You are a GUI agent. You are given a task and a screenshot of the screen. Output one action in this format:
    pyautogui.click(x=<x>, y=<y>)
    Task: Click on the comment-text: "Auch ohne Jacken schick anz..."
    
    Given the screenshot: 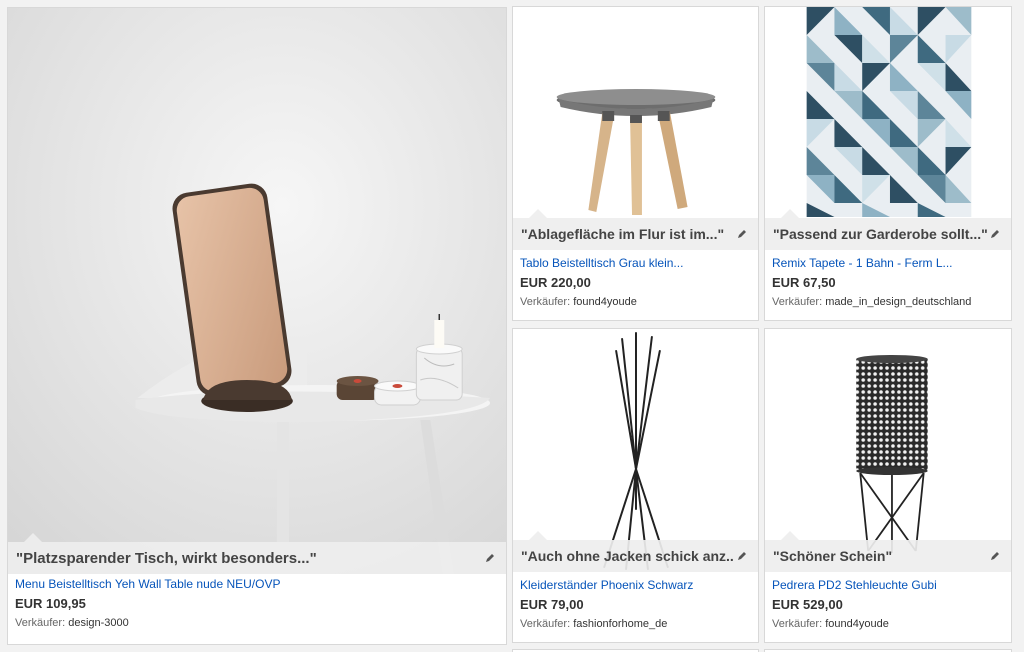 What is the action you would take?
    pyautogui.click(x=627, y=556)
    